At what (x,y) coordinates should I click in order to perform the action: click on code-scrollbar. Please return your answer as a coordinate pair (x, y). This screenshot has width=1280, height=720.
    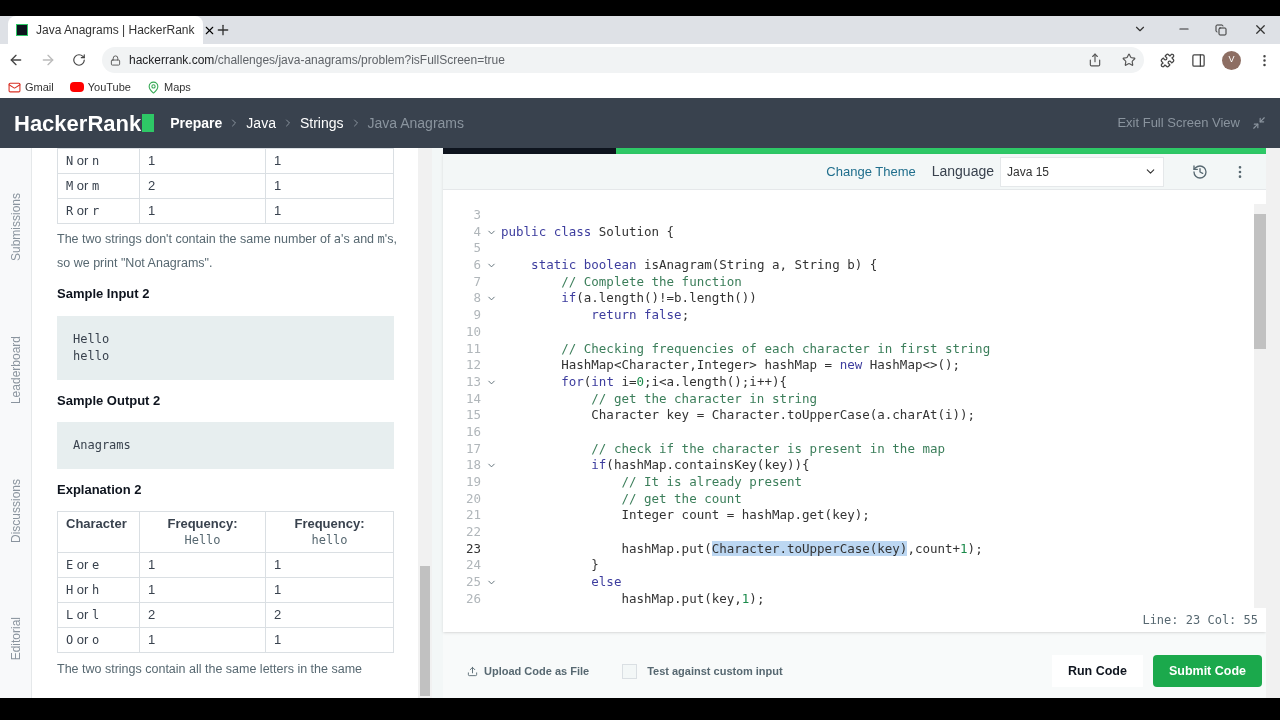
    Looking at the image, I should click on (1260, 406).